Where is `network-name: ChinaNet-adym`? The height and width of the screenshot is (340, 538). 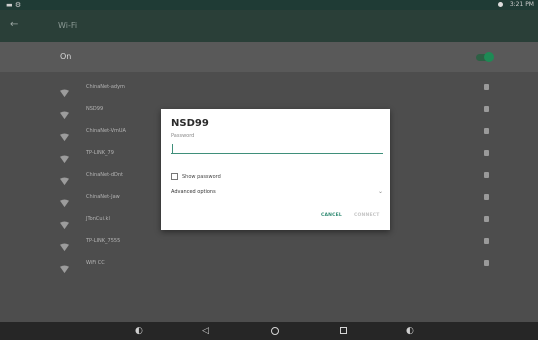
network-name: ChinaNet-adym is located at coordinates (105, 87).